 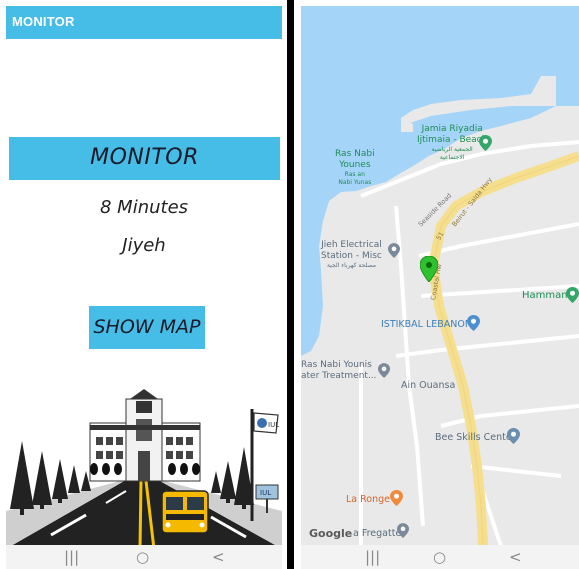 I want to click on shop-pin-icon, so click(x=473, y=323).